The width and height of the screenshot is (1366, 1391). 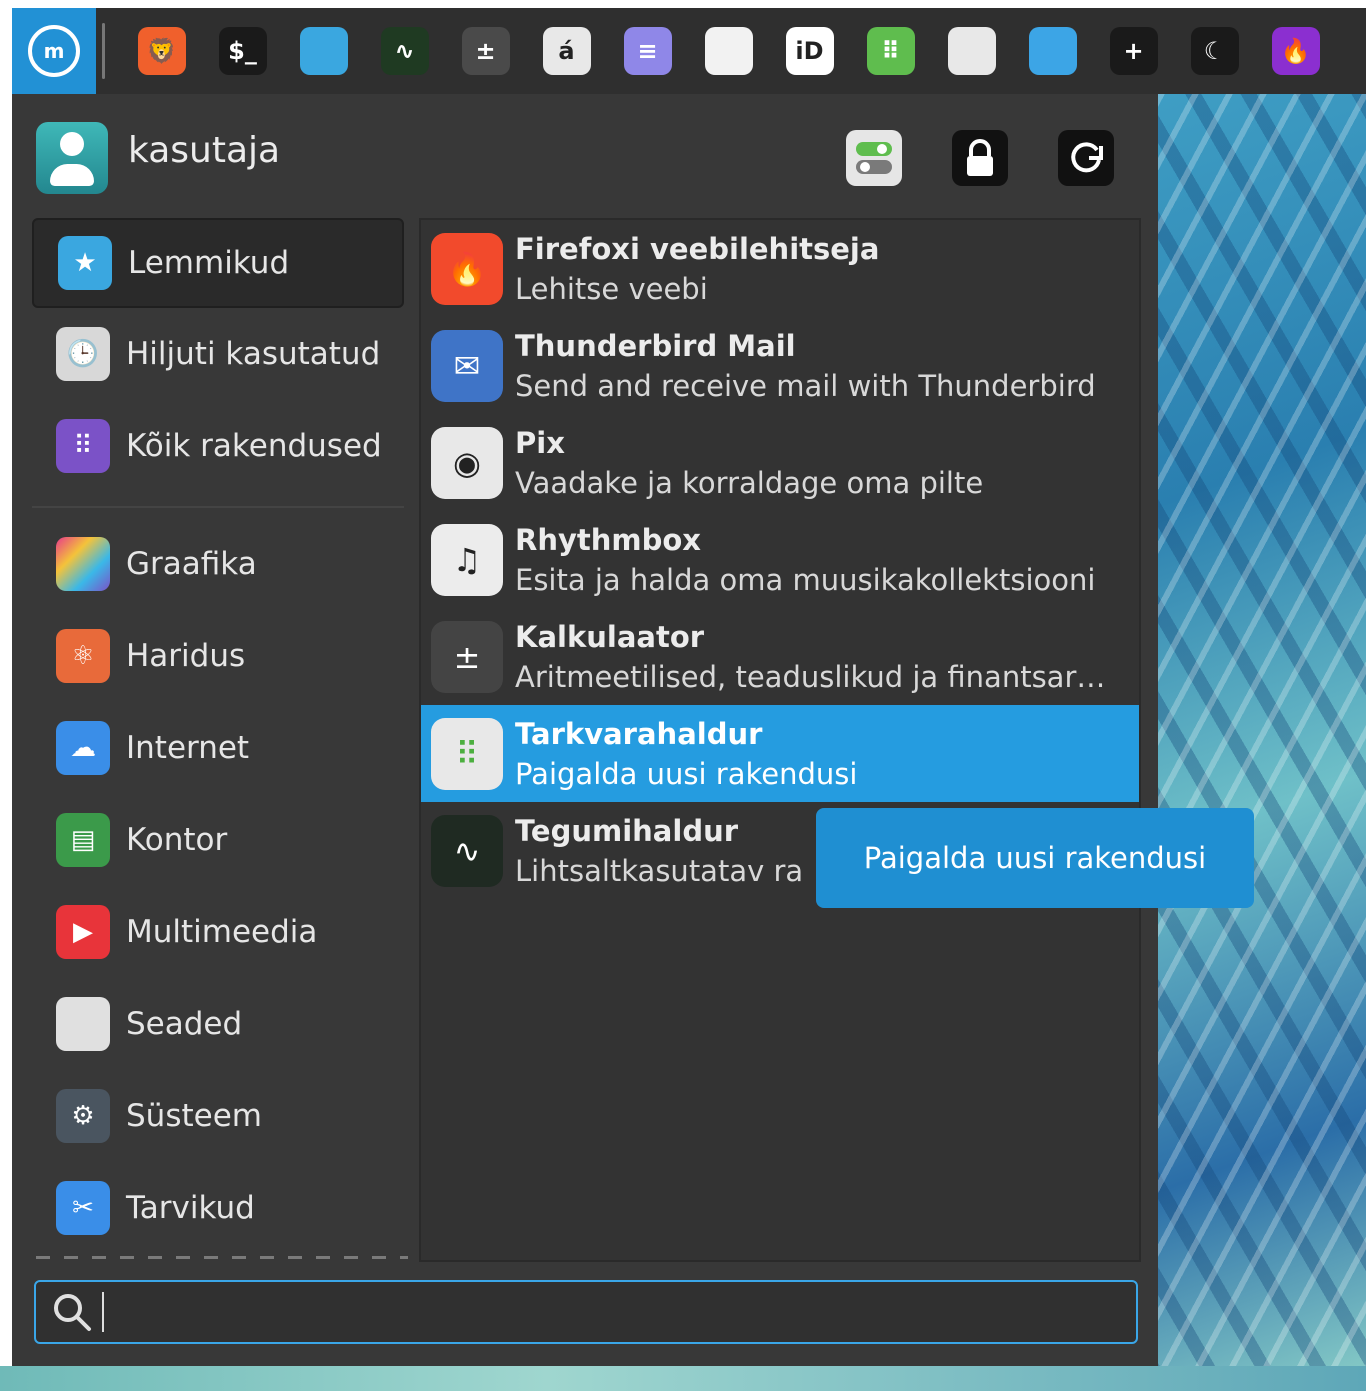 What do you see at coordinates (825, 269) in the screenshot?
I see `app-text: Firefoxi veebilehitseja Lehitse veebi` at bounding box center [825, 269].